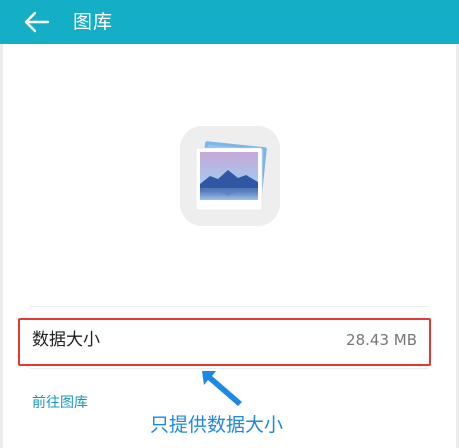  I want to click on divider-top, so click(229, 306).